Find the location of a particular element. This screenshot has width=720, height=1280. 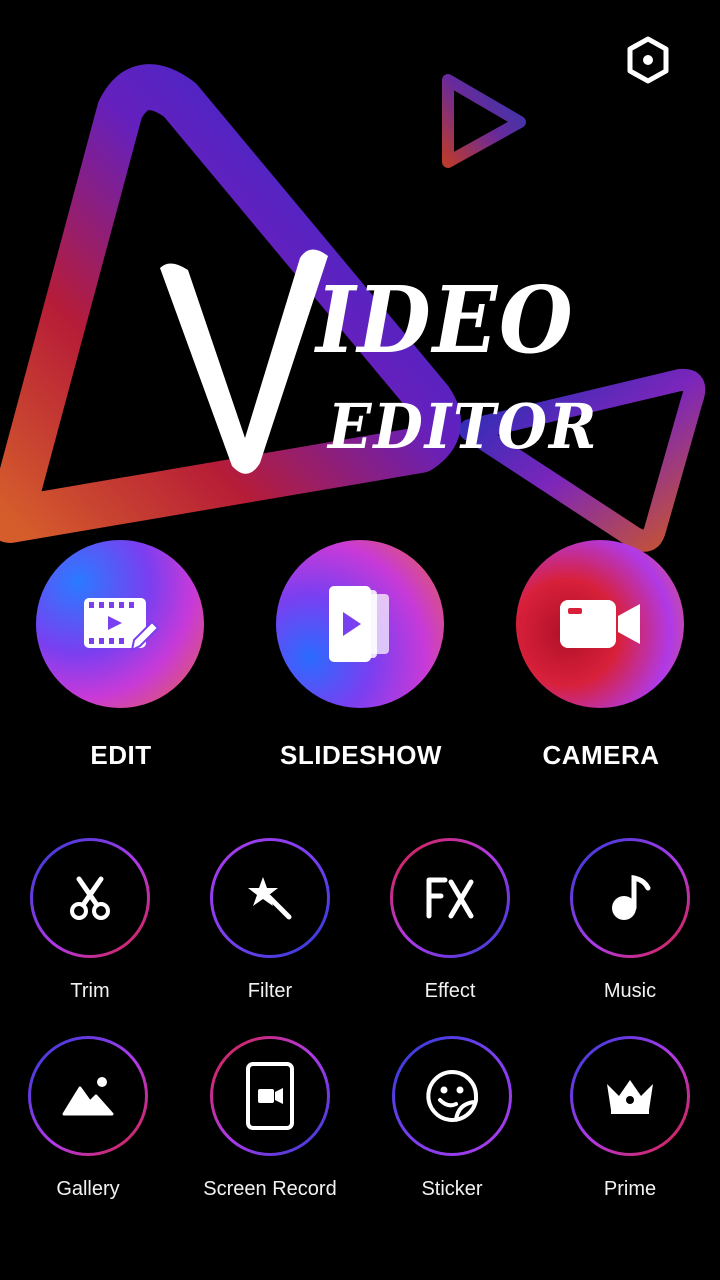

logo-word-ideo: IDEO is located at coordinates (445, 320).